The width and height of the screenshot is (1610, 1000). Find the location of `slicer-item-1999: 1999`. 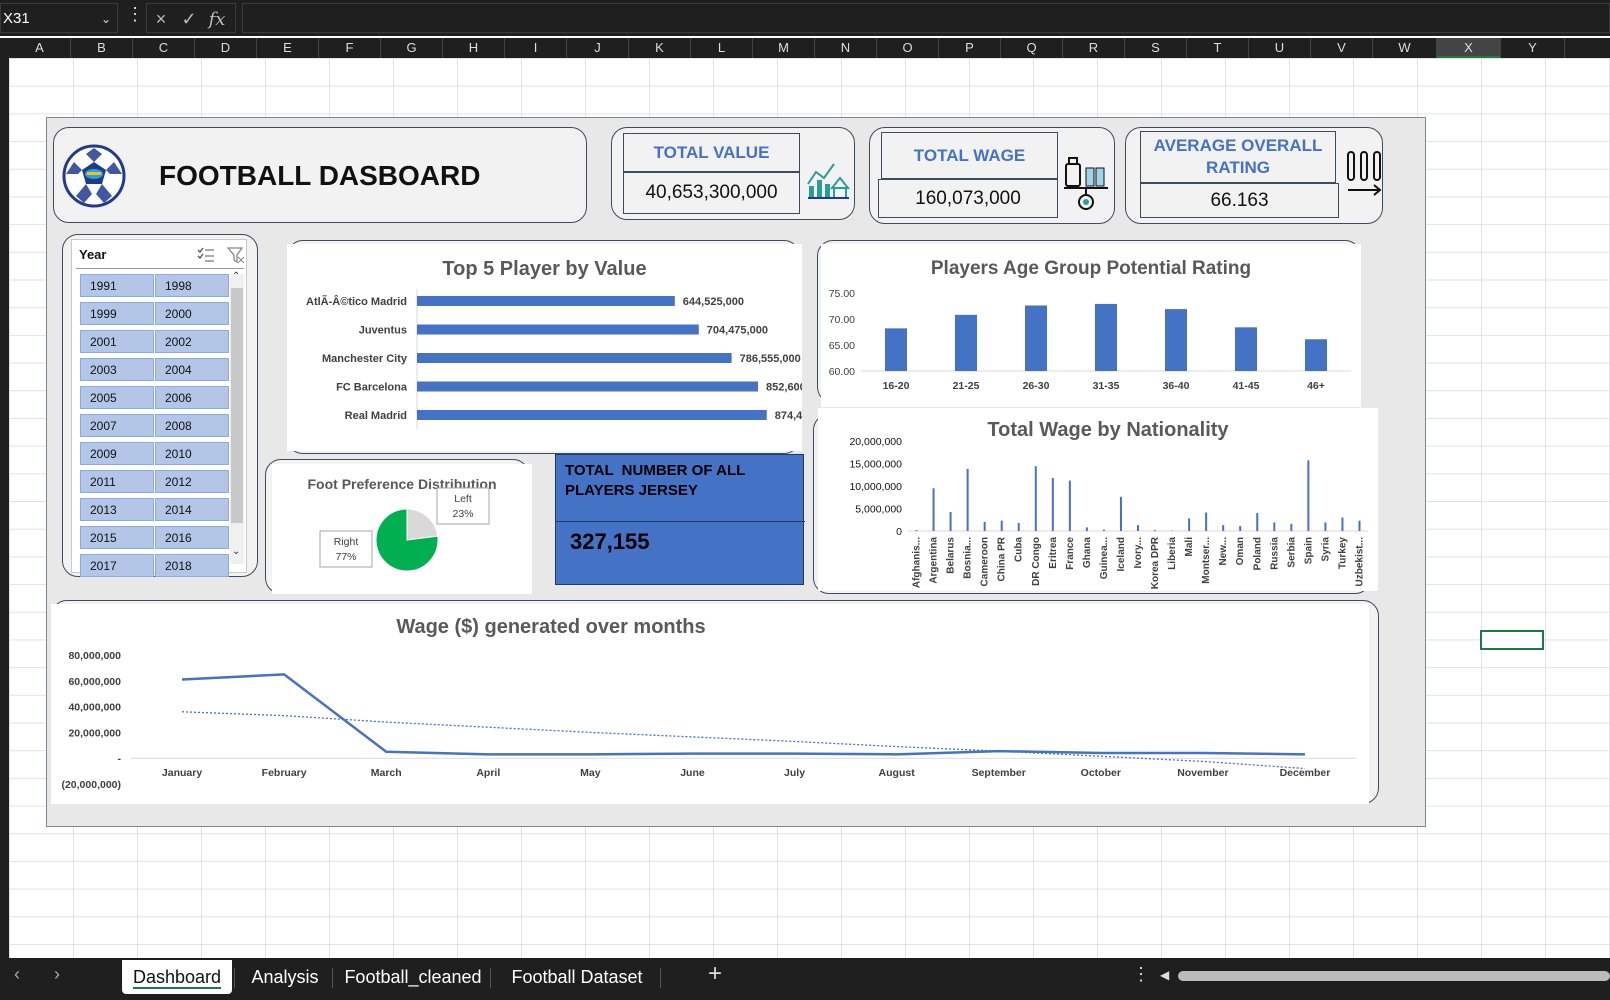

slicer-item-1999: 1999 is located at coordinates (117, 313).